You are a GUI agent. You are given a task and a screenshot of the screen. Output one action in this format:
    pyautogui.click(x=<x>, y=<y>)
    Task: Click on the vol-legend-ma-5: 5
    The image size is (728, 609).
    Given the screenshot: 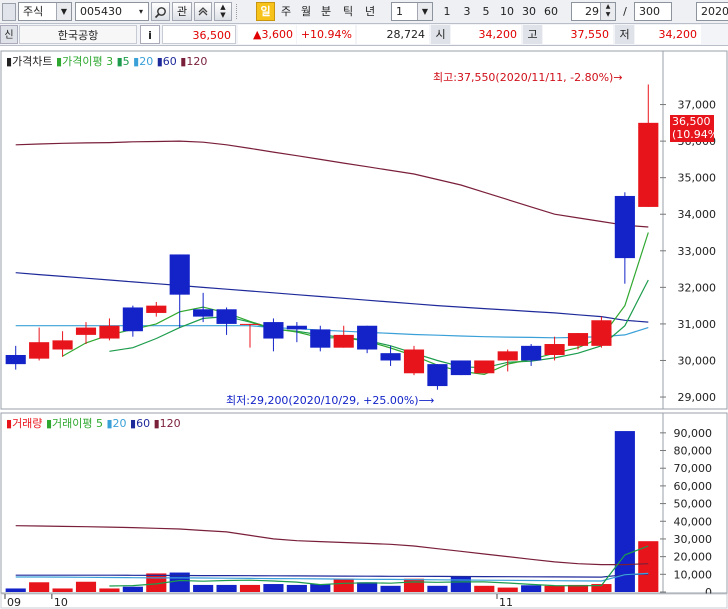 What is the action you would take?
    pyautogui.click(x=99, y=423)
    